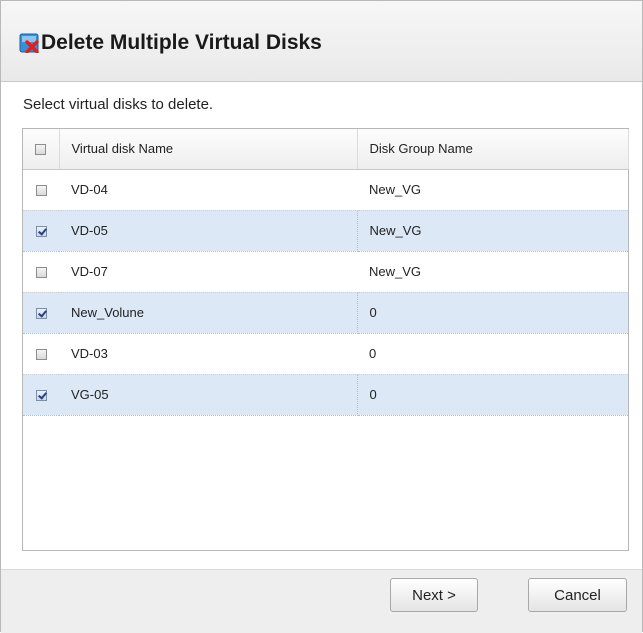  What do you see at coordinates (118, 104) in the screenshot?
I see `instruction-text: Select virtual disks to delete.` at bounding box center [118, 104].